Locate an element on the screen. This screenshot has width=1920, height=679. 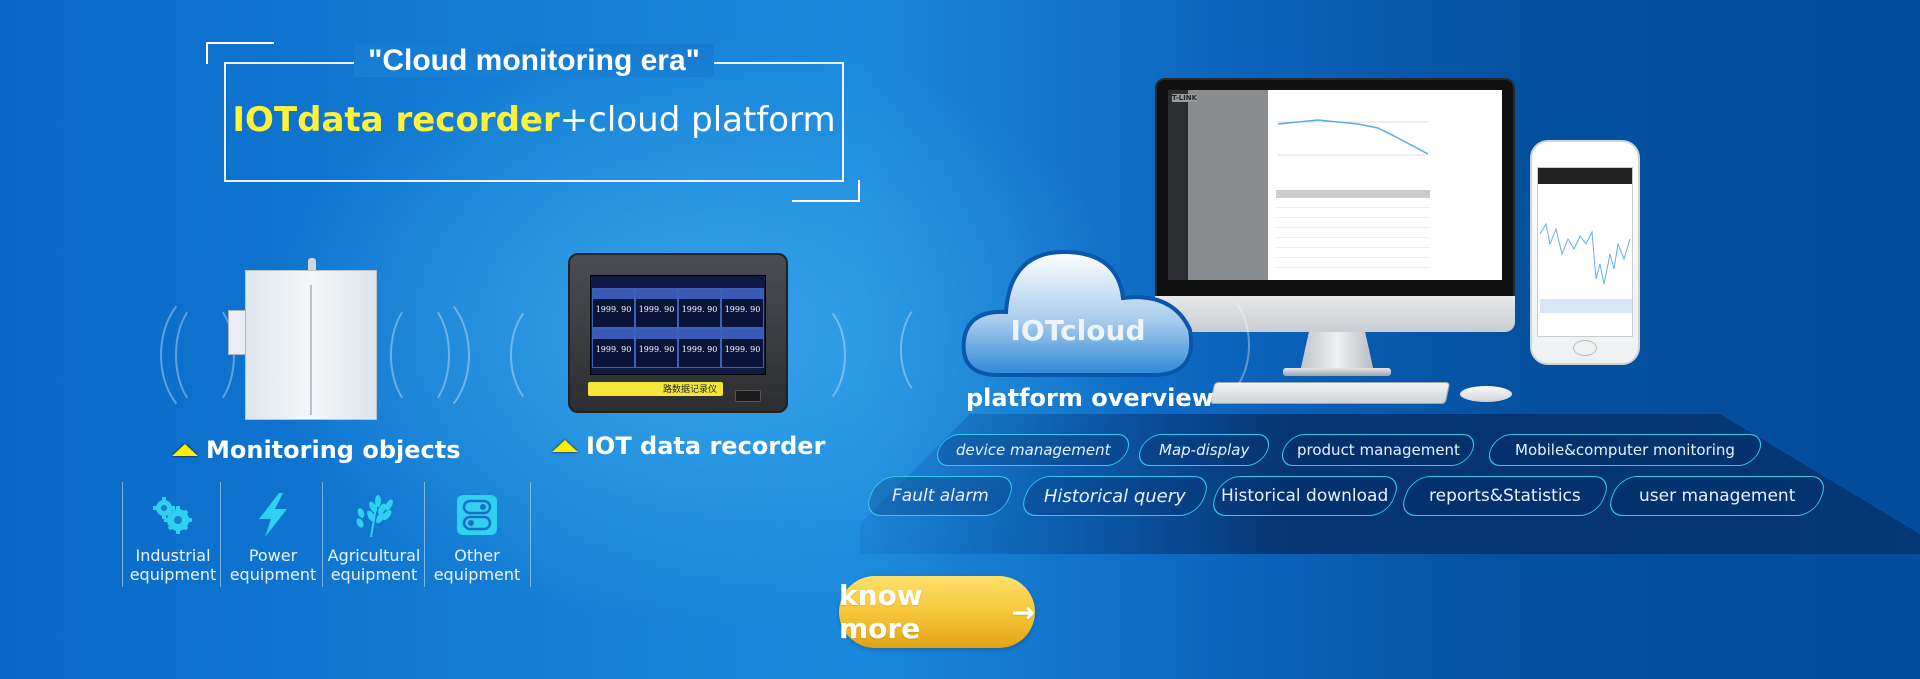
know-more-label: know more is located at coordinates (881, 612).